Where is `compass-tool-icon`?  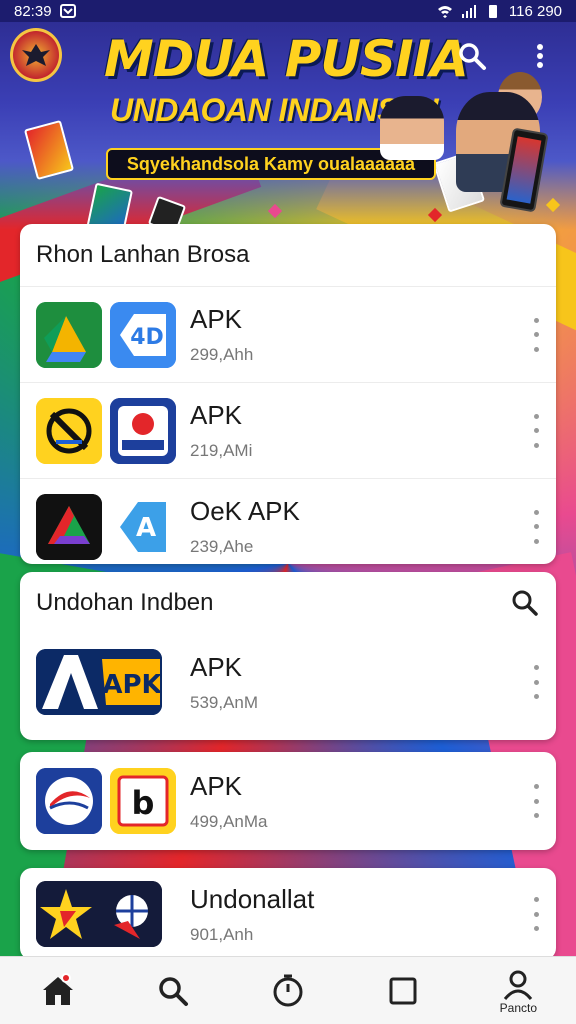
compass-tool-icon is located at coordinates (69, 430).